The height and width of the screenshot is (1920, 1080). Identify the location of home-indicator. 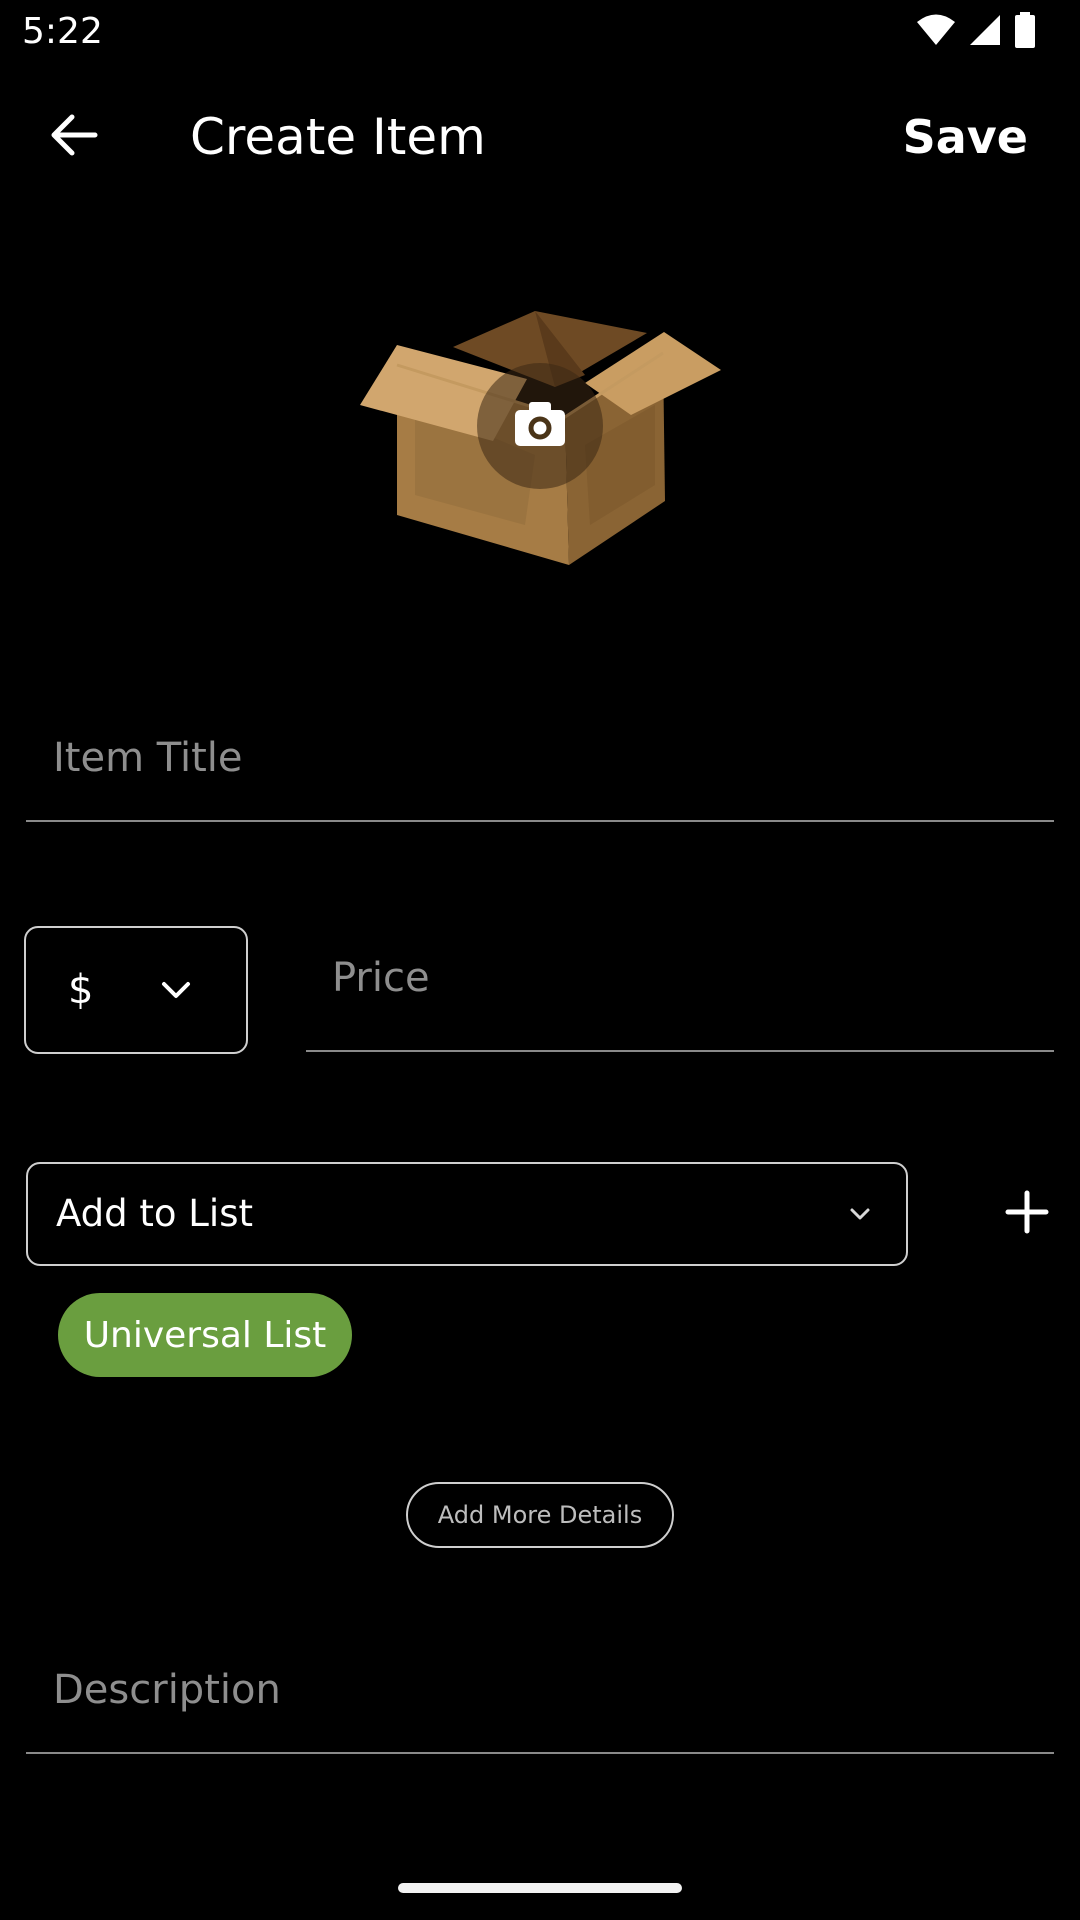
(540, 1888).